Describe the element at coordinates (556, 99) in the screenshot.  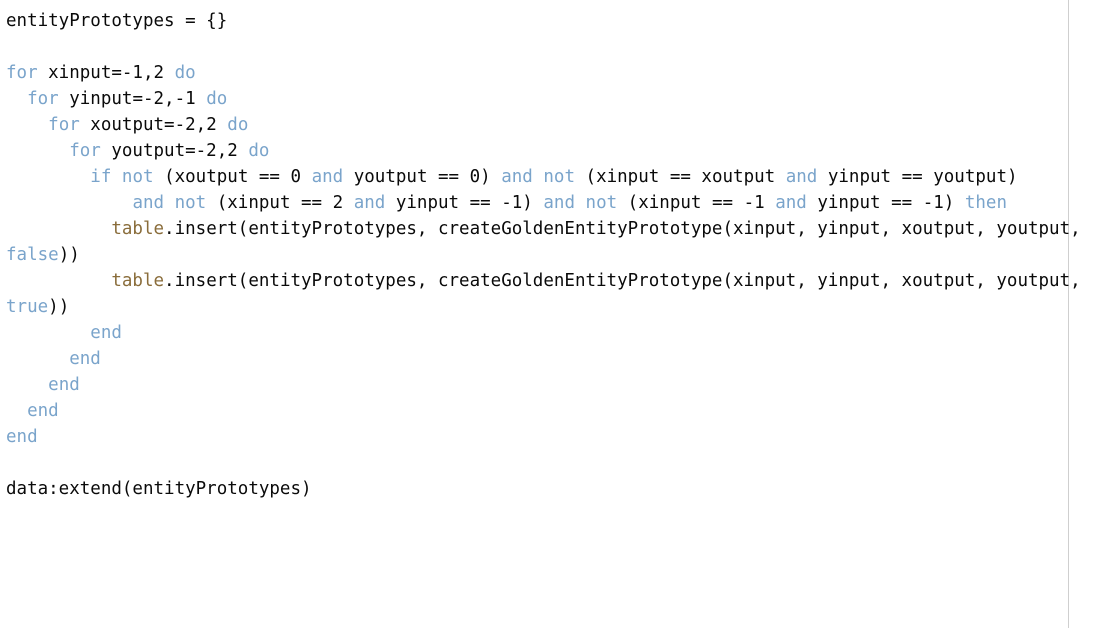
I see `code-line: for yinput=-2,-1 do` at that location.